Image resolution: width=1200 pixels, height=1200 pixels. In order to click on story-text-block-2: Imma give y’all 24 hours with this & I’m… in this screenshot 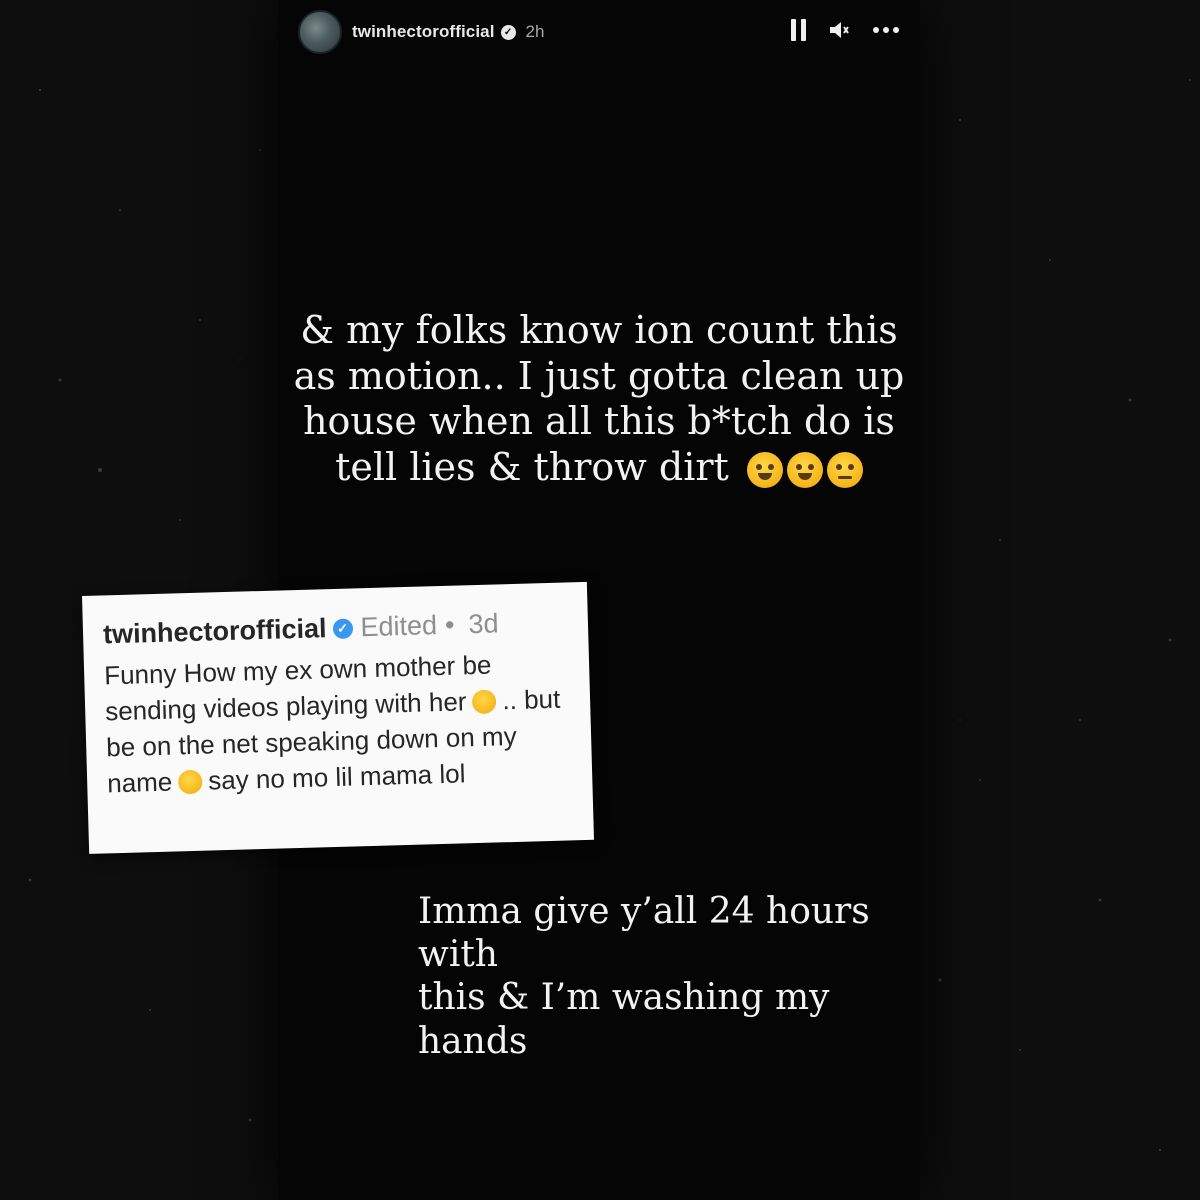, I will do `click(660, 976)`.